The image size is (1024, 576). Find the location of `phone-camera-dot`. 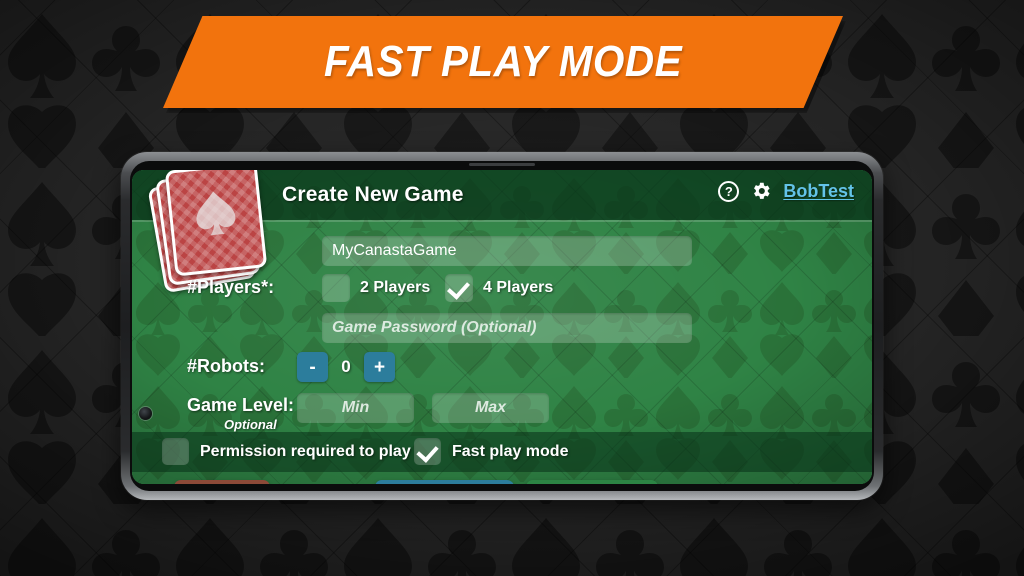

phone-camera-dot is located at coordinates (145, 413).